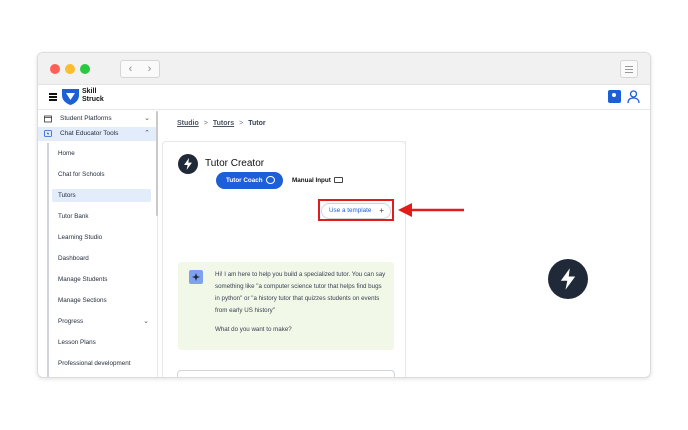  I want to click on message-input-box, so click(286, 374).